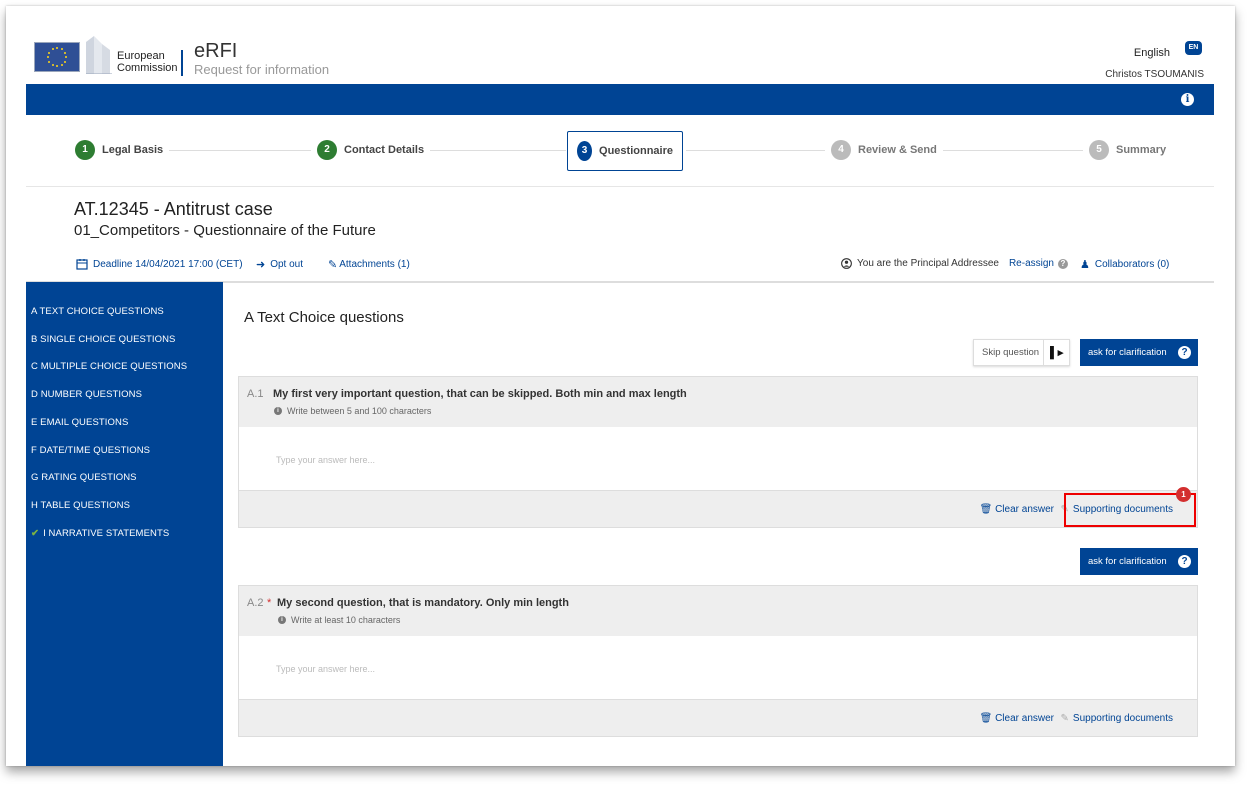 This screenshot has height=795, width=1248. I want to click on language-selector: English, so click(1152, 53).